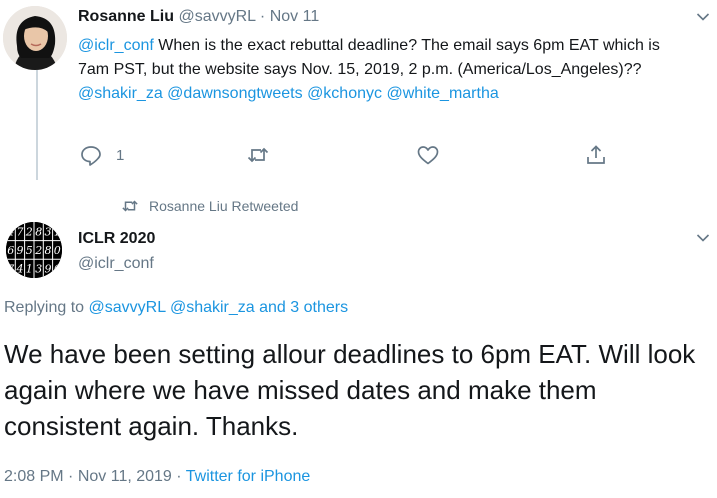 This screenshot has height=498, width=717. What do you see at coordinates (216, 16) in the screenshot?
I see `handle: @savvyRL` at bounding box center [216, 16].